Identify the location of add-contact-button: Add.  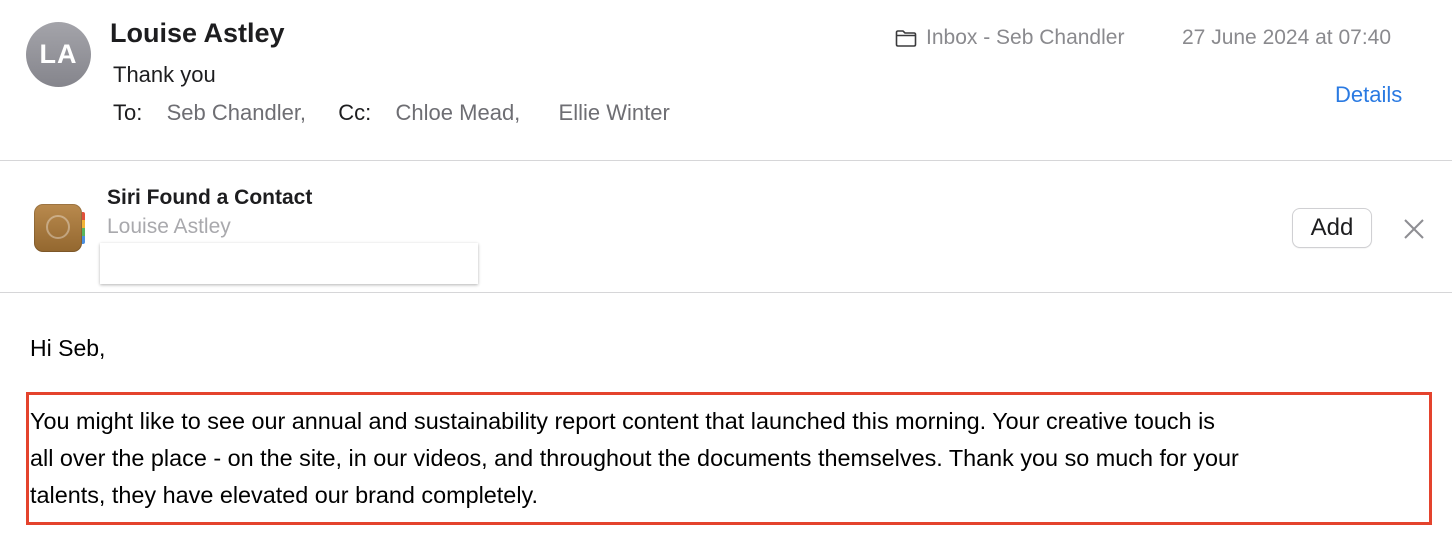
(1332, 228).